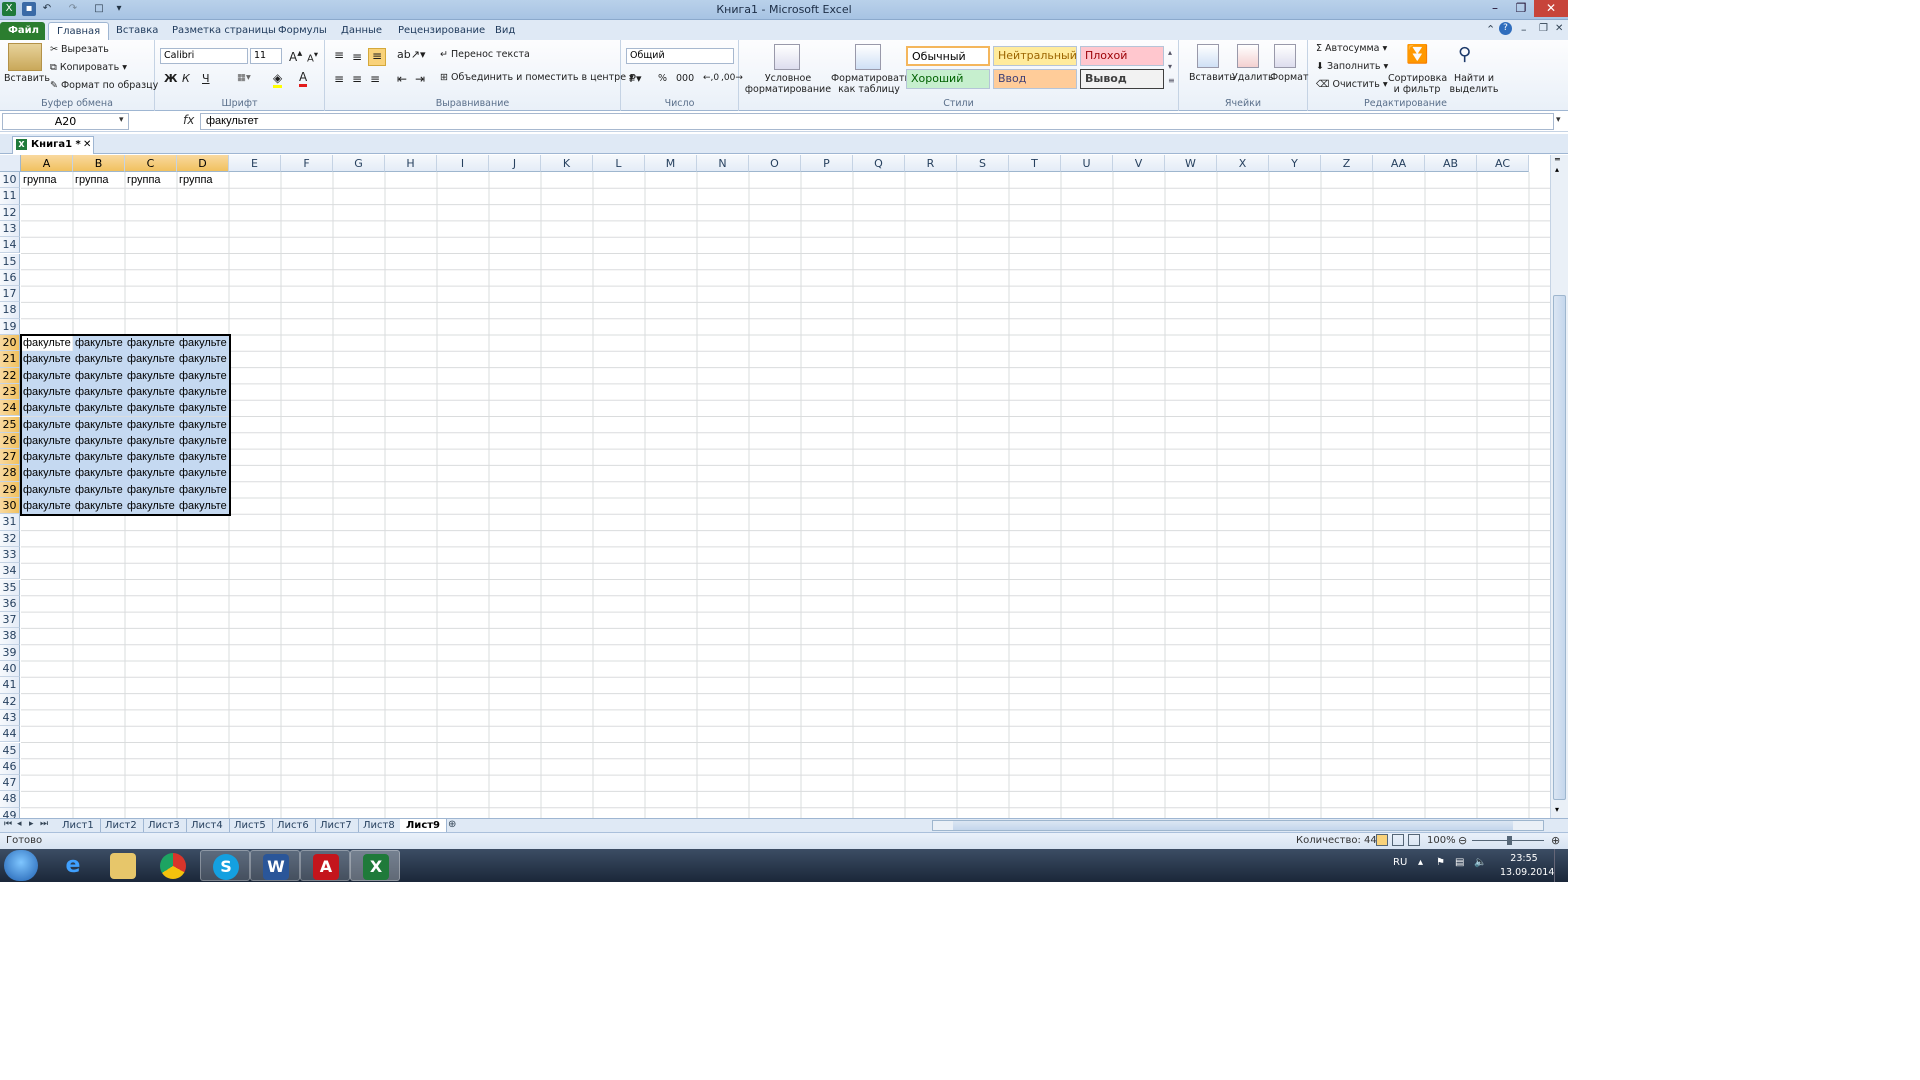  What do you see at coordinates (635, 78) in the screenshot?
I see `currency-icon: ₽▾` at bounding box center [635, 78].